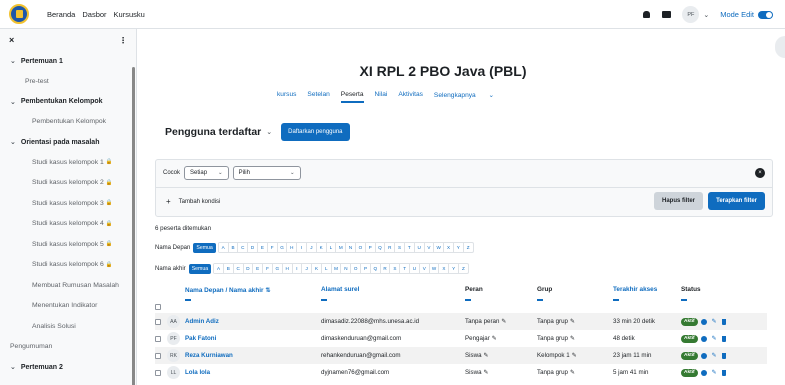  What do you see at coordinates (68, 224) in the screenshot?
I see `activity-studi-kasus-4: Studi kasus kelompok 4 🔒` at bounding box center [68, 224].